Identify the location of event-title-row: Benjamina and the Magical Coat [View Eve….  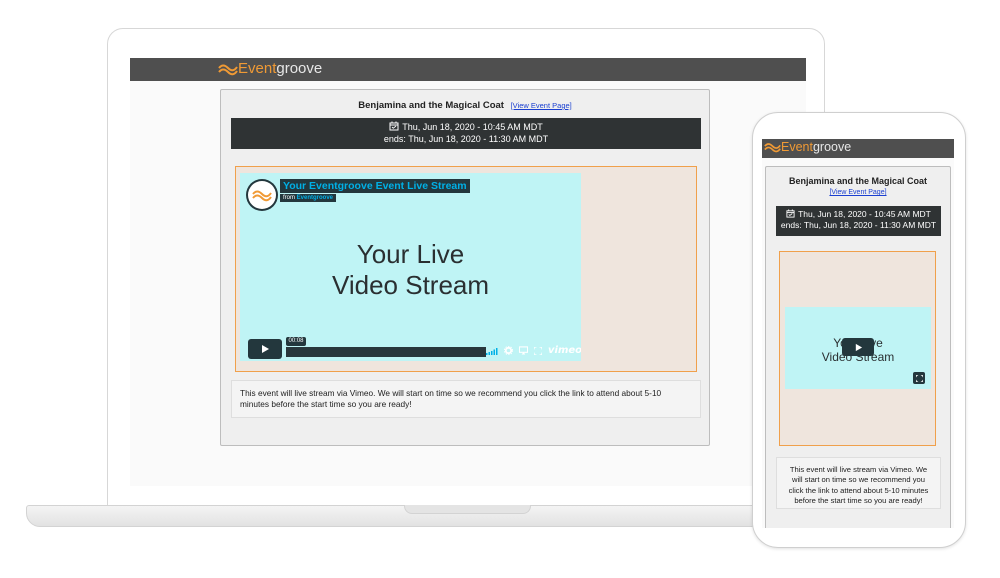
(465, 105).